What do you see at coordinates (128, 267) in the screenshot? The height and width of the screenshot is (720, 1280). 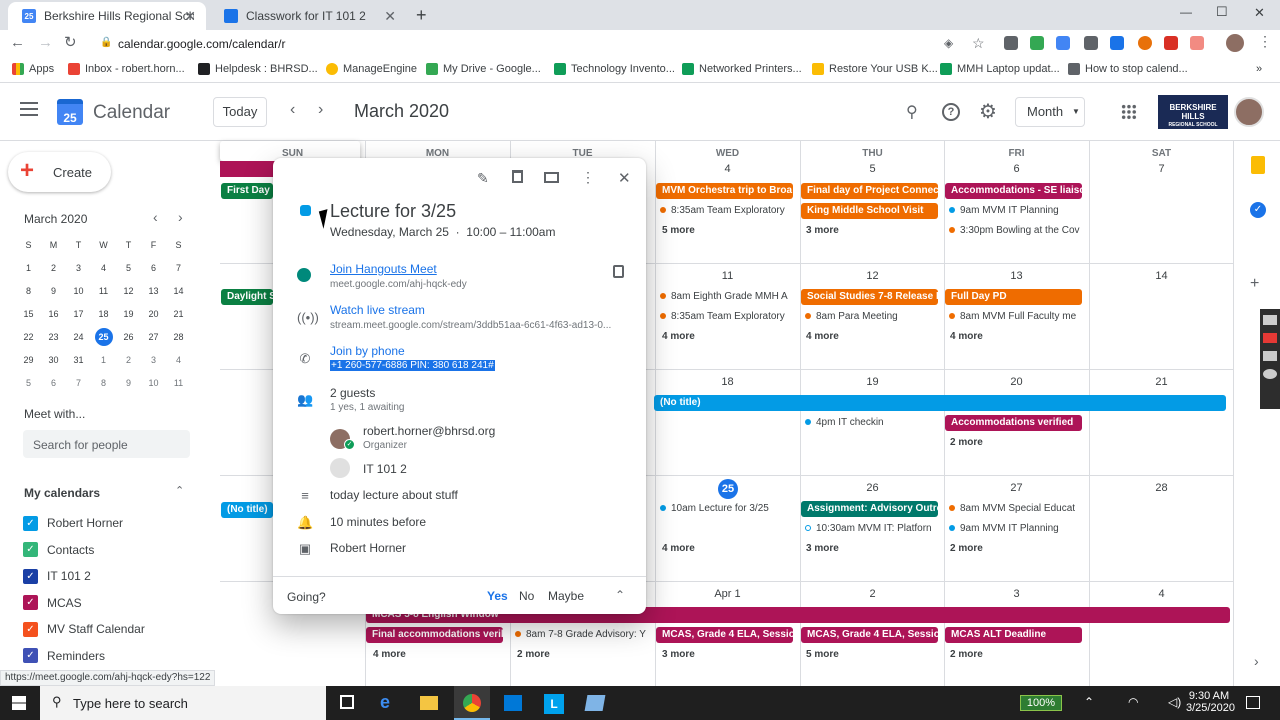 I see `mini-day: 5` at bounding box center [128, 267].